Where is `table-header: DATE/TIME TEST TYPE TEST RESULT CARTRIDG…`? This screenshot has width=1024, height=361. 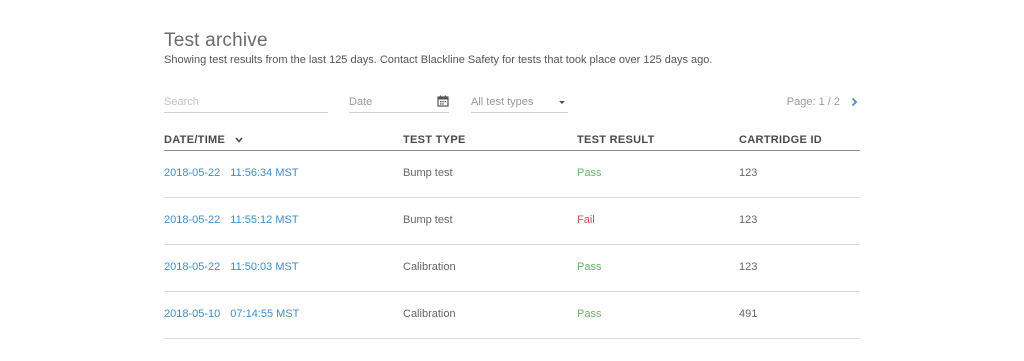 table-header: DATE/TIME TEST TYPE TEST RESULT CARTRIDG… is located at coordinates (512, 140).